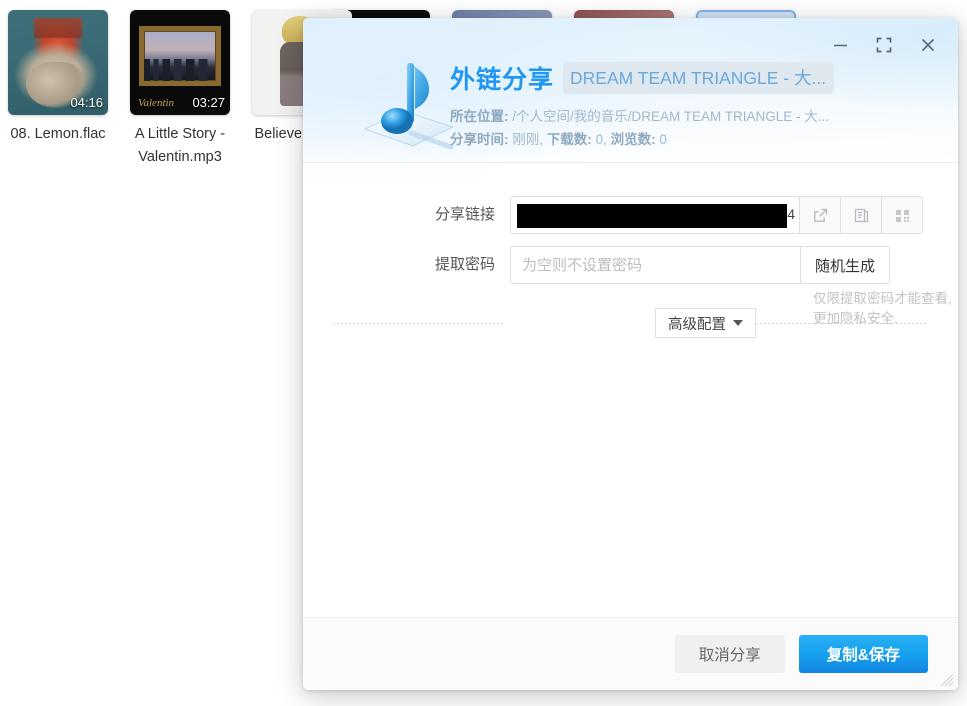 The height and width of the screenshot is (706, 967). I want to click on share-link-row: 分享链接 4, so click(630, 215).